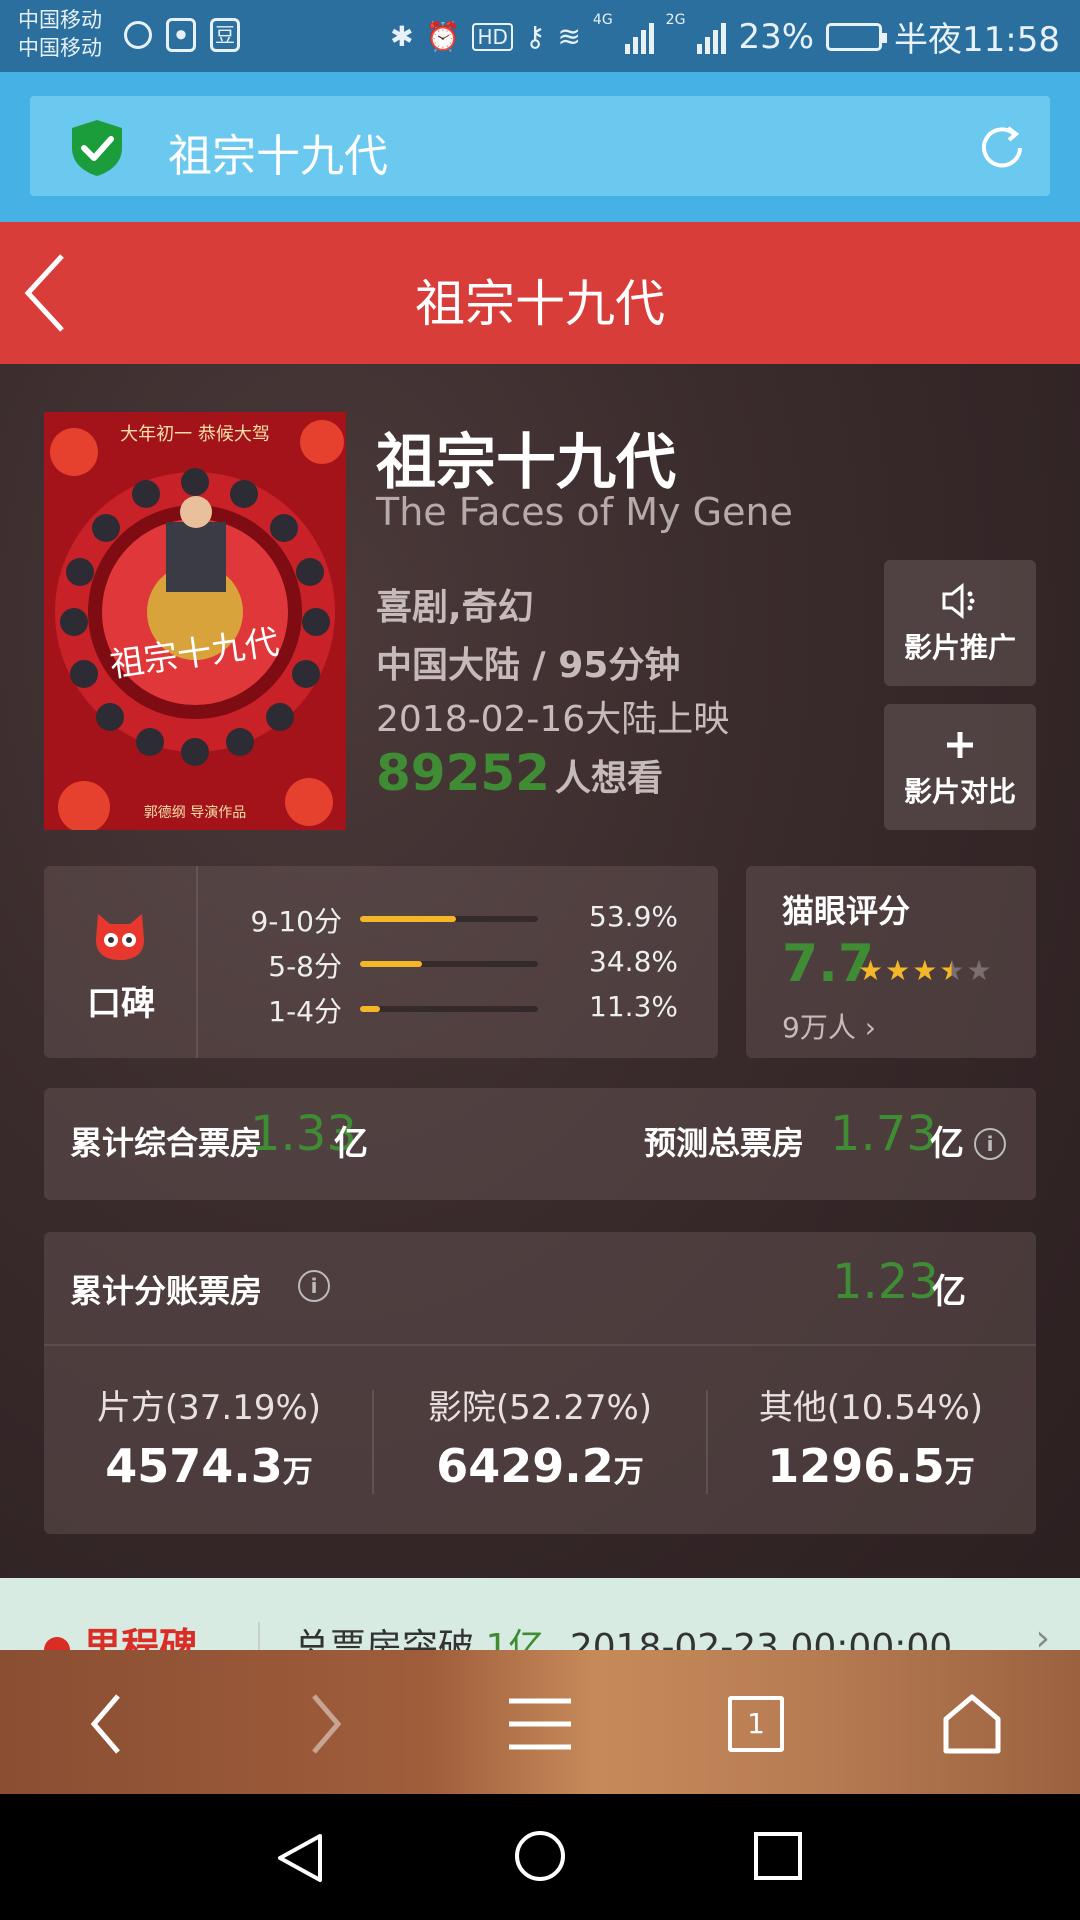  Describe the element at coordinates (225, 35) in the screenshot. I see `douban-icon: 豆` at that location.